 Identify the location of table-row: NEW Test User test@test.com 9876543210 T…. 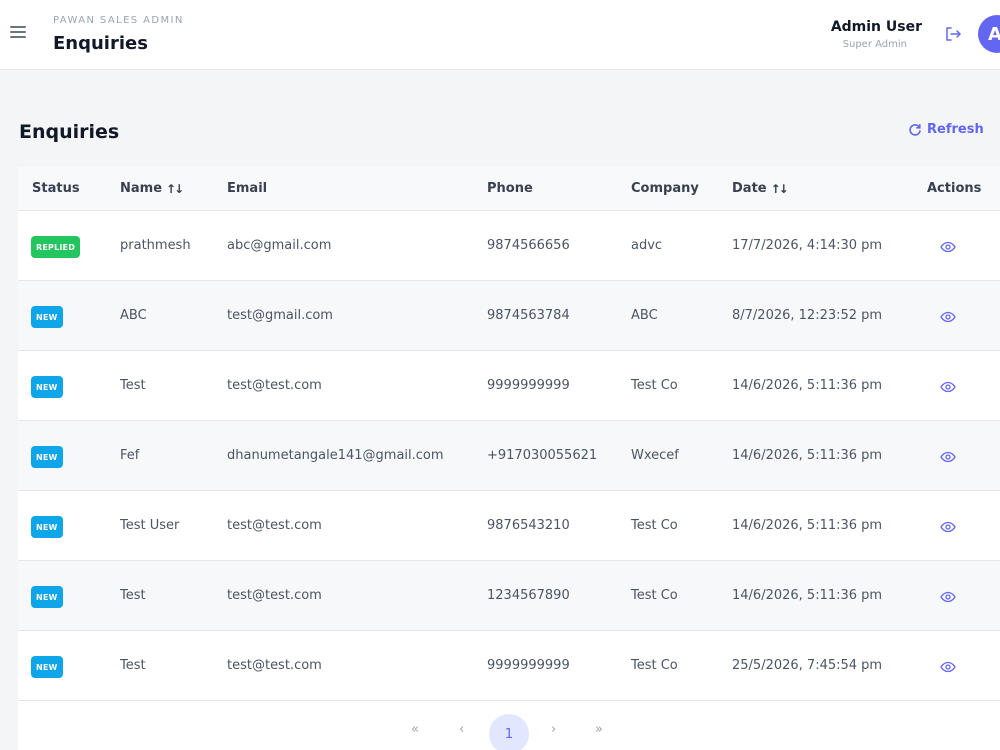
(509, 526).